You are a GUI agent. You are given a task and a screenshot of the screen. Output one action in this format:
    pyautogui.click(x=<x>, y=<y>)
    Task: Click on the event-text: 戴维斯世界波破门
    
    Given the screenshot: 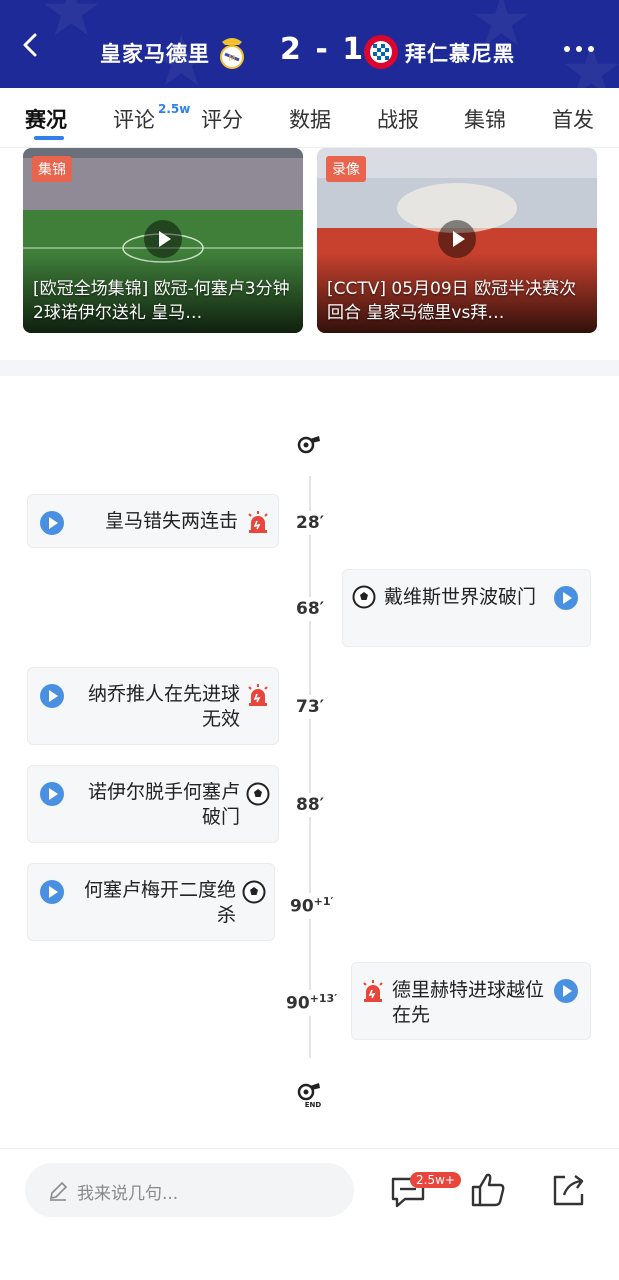 What is the action you would take?
    pyautogui.click(x=460, y=597)
    